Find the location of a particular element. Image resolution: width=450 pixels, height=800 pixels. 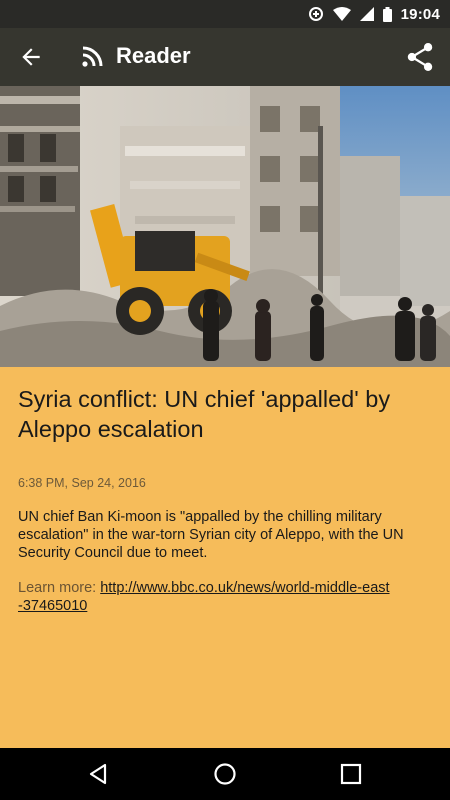

data-saver-icon is located at coordinates (315, 14).